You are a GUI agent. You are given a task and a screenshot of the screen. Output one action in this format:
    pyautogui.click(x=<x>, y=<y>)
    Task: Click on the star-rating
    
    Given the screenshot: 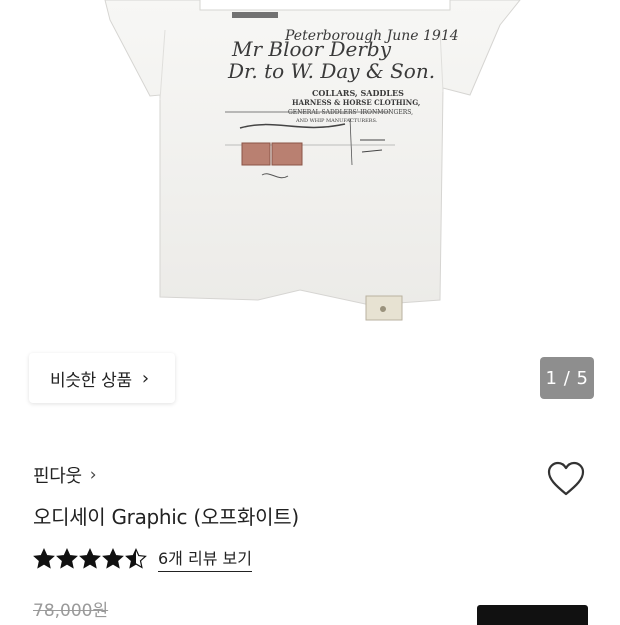 What is the action you would take?
    pyautogui.click(x=90, y=558)
    